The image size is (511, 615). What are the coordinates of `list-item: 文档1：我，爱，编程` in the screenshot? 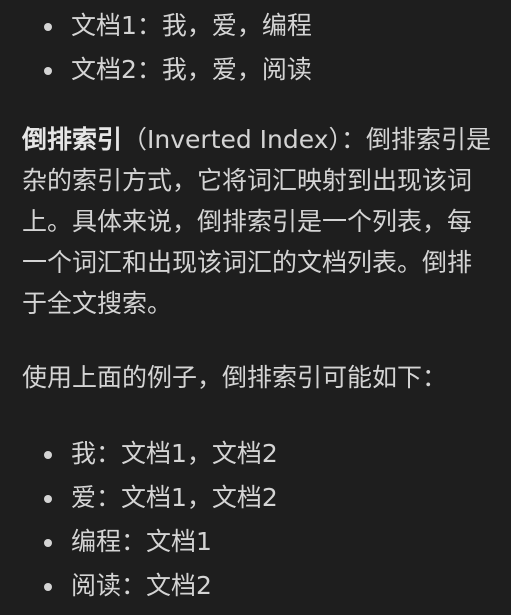 It's located at (156, 26).